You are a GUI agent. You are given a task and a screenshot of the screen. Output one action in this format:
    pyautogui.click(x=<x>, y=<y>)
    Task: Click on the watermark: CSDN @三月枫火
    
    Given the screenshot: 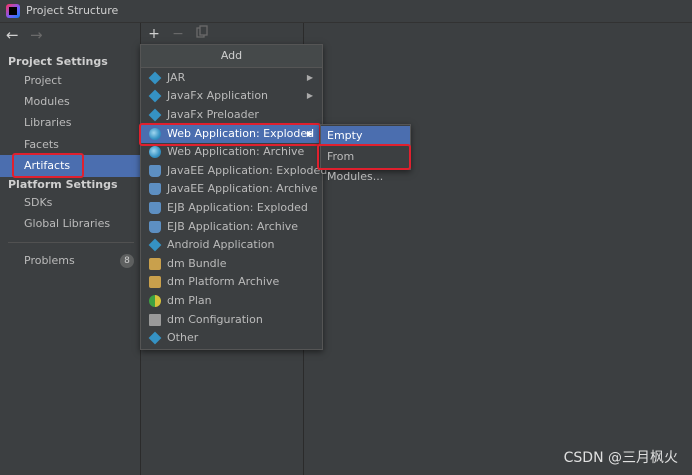 What is the action you would take?
    pyautogui.click(x=620, y=458)
    